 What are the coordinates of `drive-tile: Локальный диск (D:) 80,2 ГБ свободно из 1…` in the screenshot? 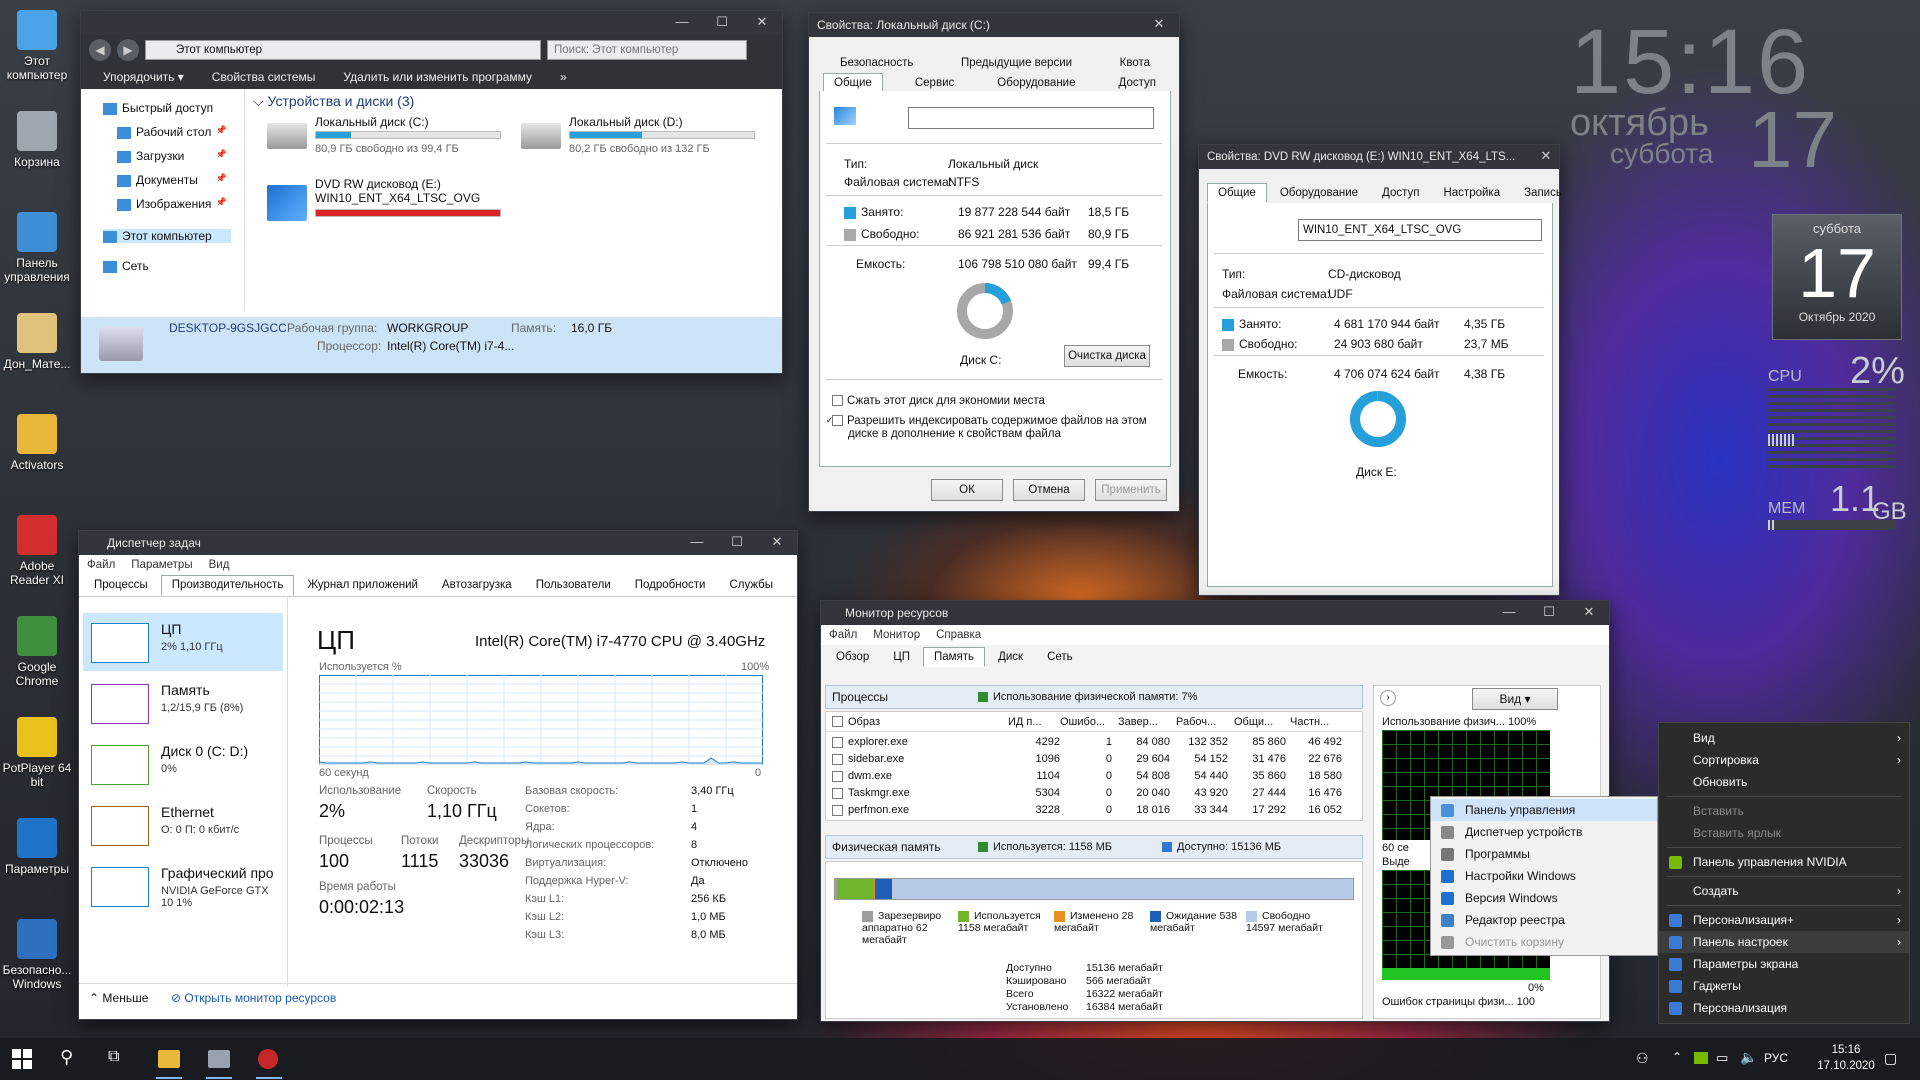 It's located at (641, 143).